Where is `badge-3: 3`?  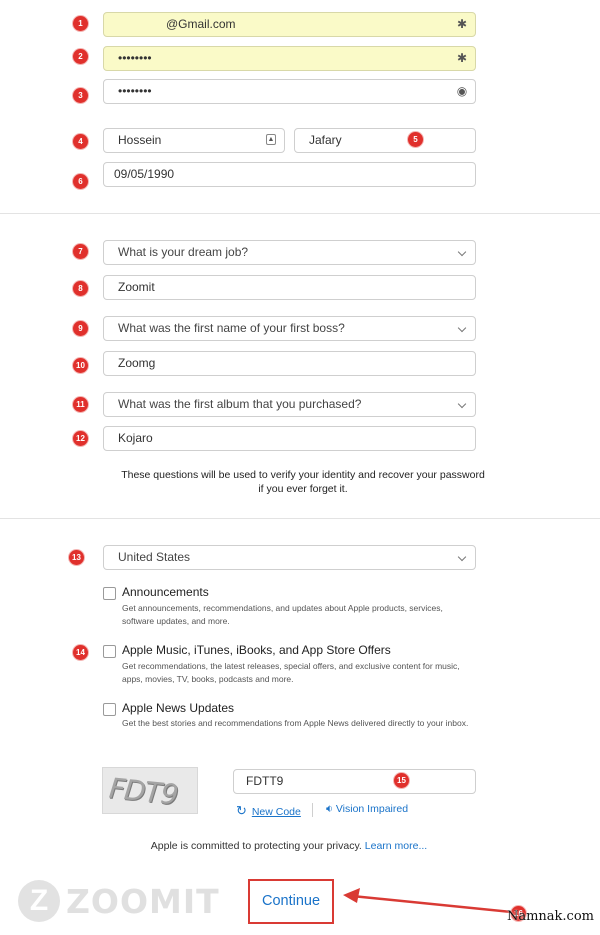
badge-3: 3 is located at coordinates (80, 95).